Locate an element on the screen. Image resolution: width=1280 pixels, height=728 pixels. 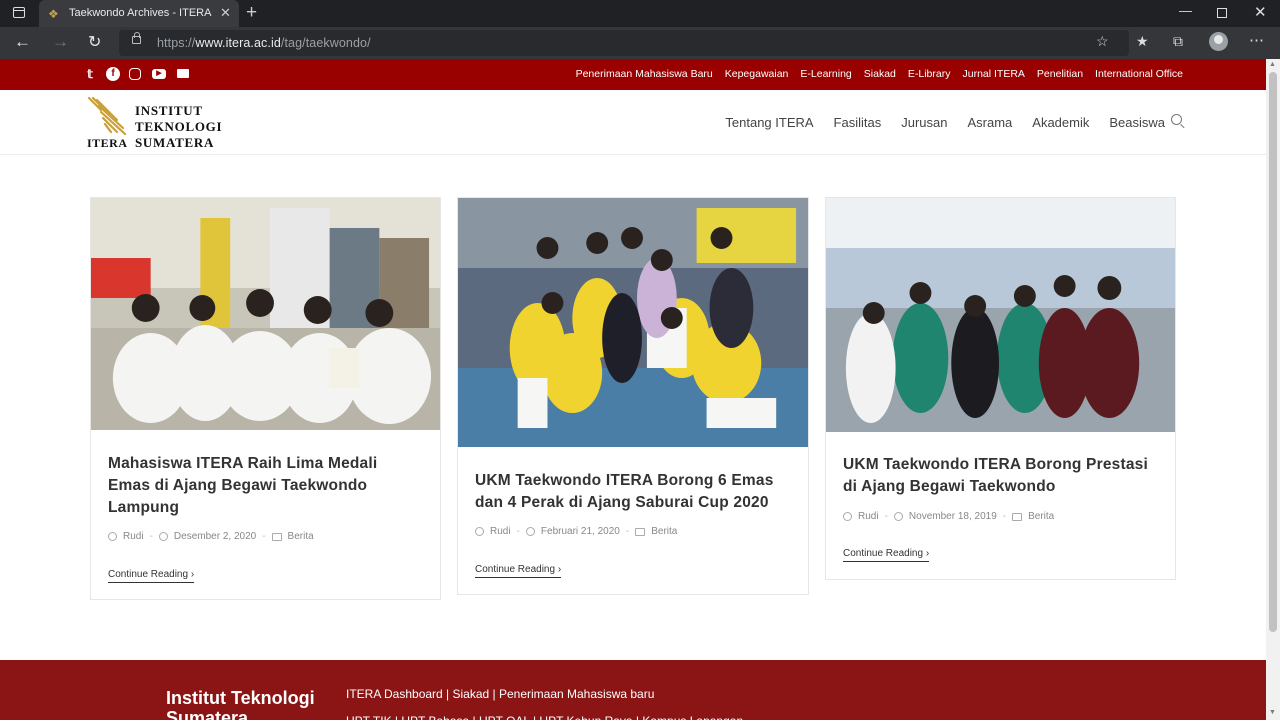
logo-line-1: INSTITUT is located at coordinates (169, 110).